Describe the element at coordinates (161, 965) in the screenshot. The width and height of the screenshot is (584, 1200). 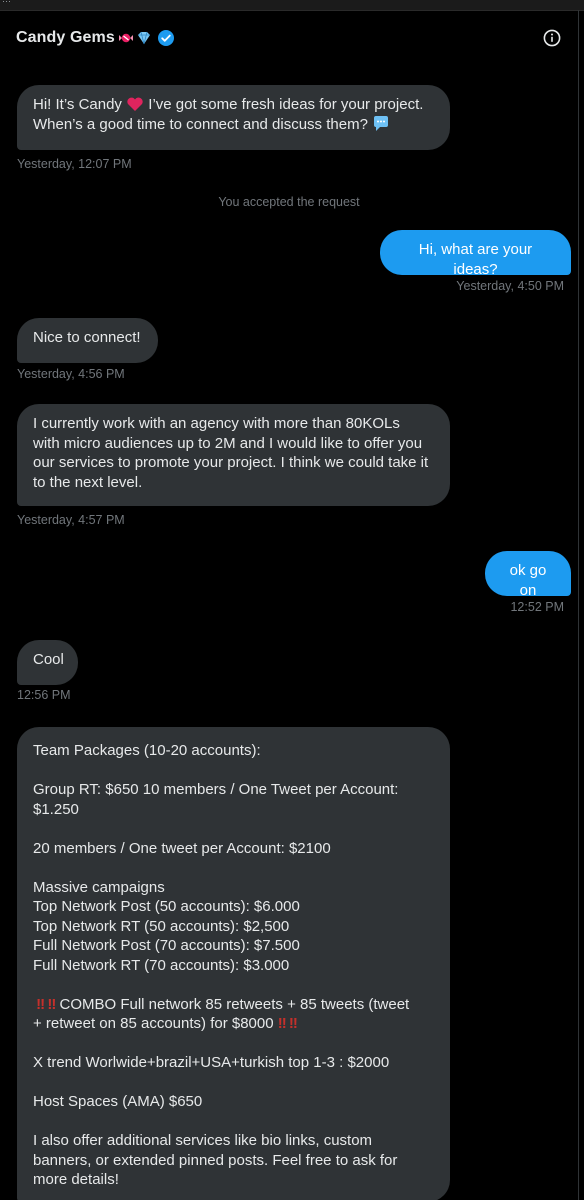
I see `message-text: Full Network RT (70 accounts): $3.000` at that location.